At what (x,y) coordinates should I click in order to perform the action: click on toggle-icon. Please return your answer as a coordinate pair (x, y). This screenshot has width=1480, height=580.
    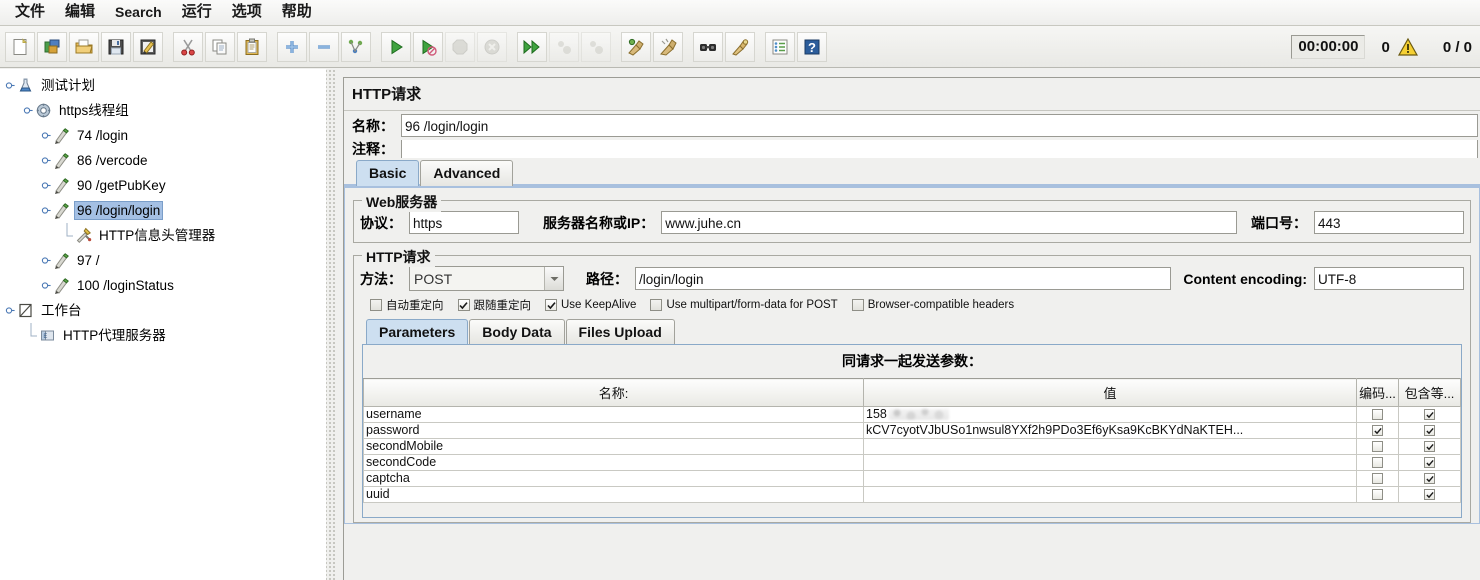
    Looking at the image, I should click on (356, 46).